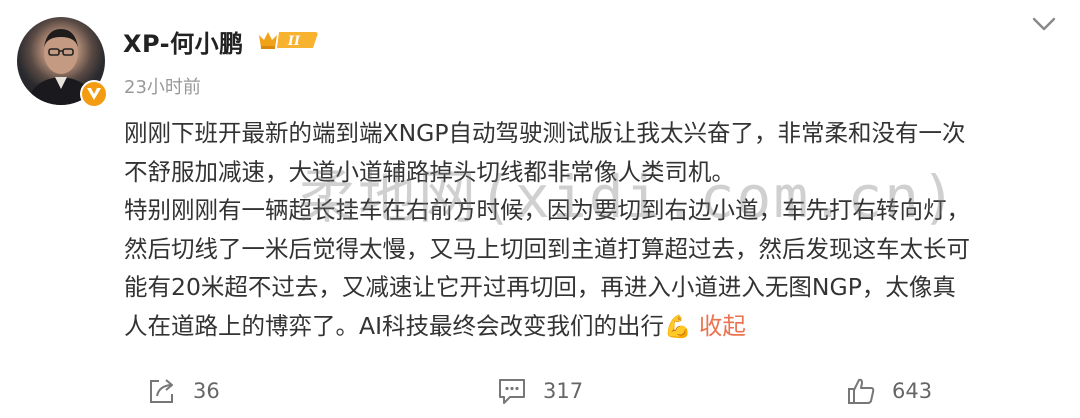  Describe the element at coordinates (912, 391) in the screenshot. I see `like-count: 643` at that location.